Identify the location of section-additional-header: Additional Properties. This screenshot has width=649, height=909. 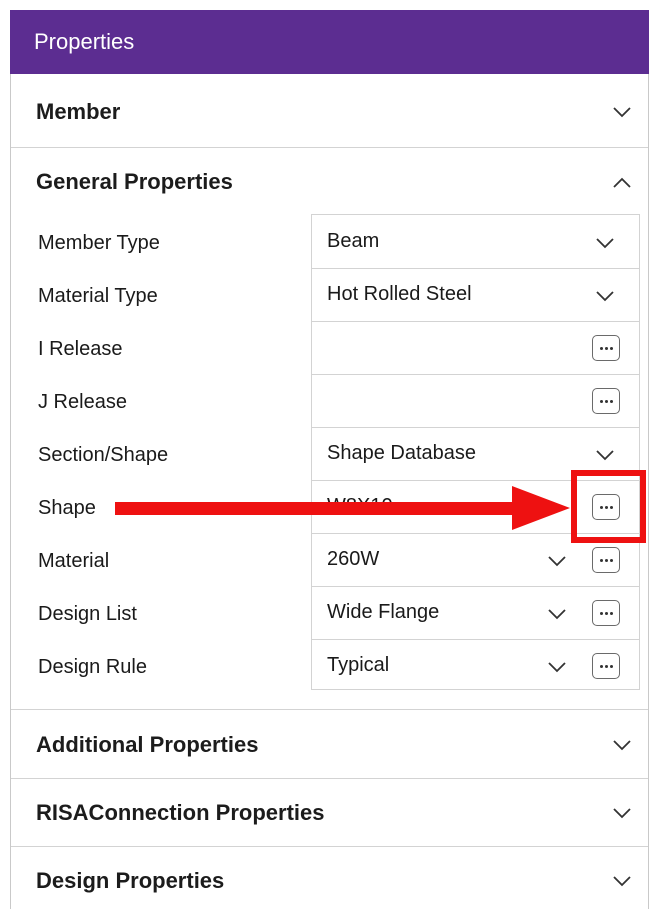
(329, 745).